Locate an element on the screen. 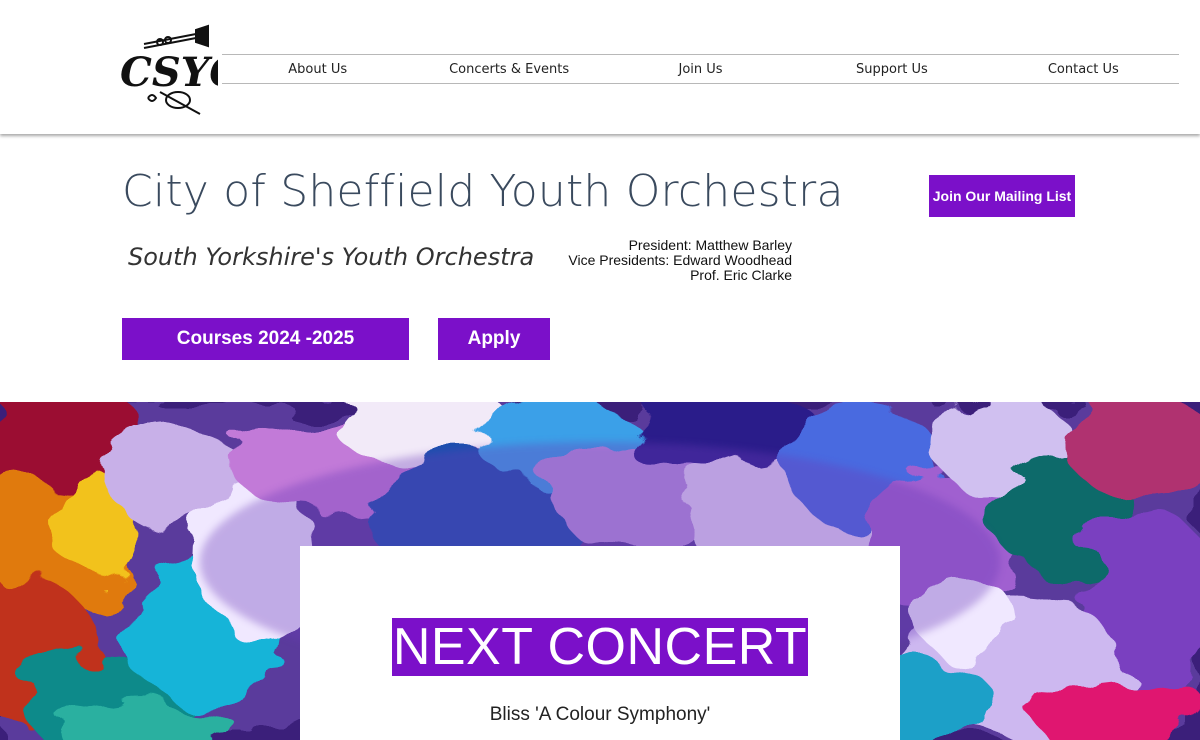  nav-support-us: Support Us is located at coordinates (891, 69).